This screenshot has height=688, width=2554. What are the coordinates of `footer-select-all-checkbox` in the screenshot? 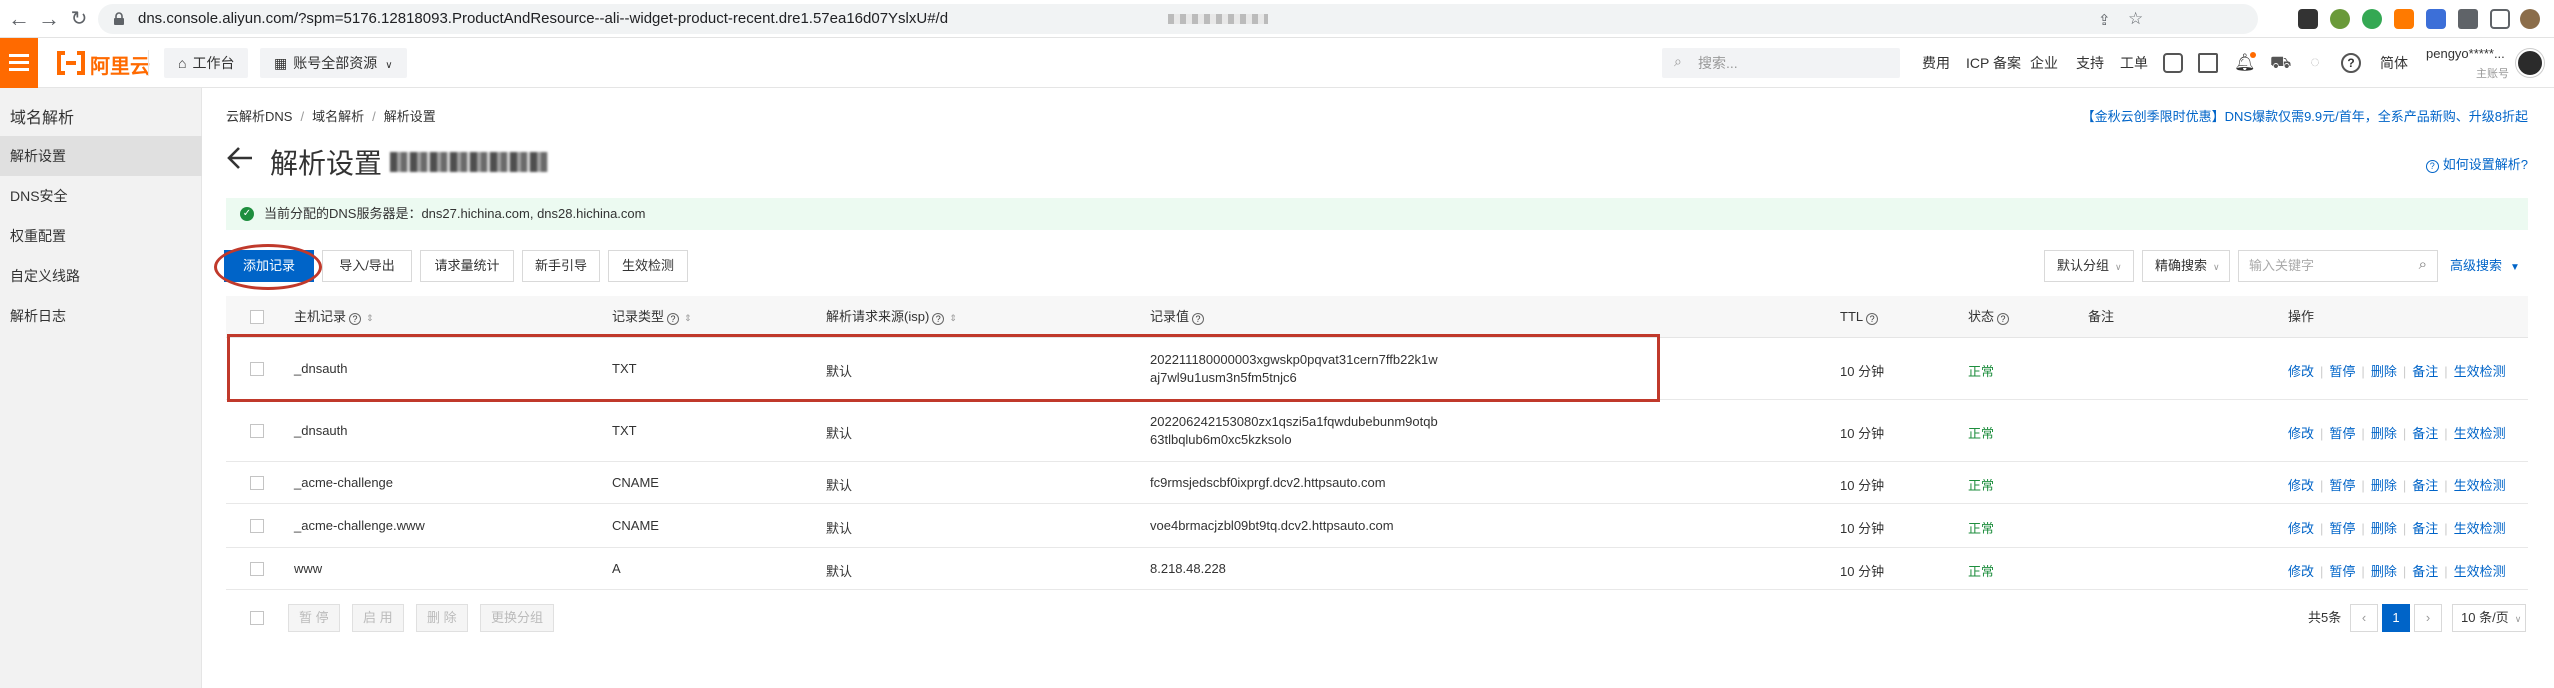 It's located at (257, 618).